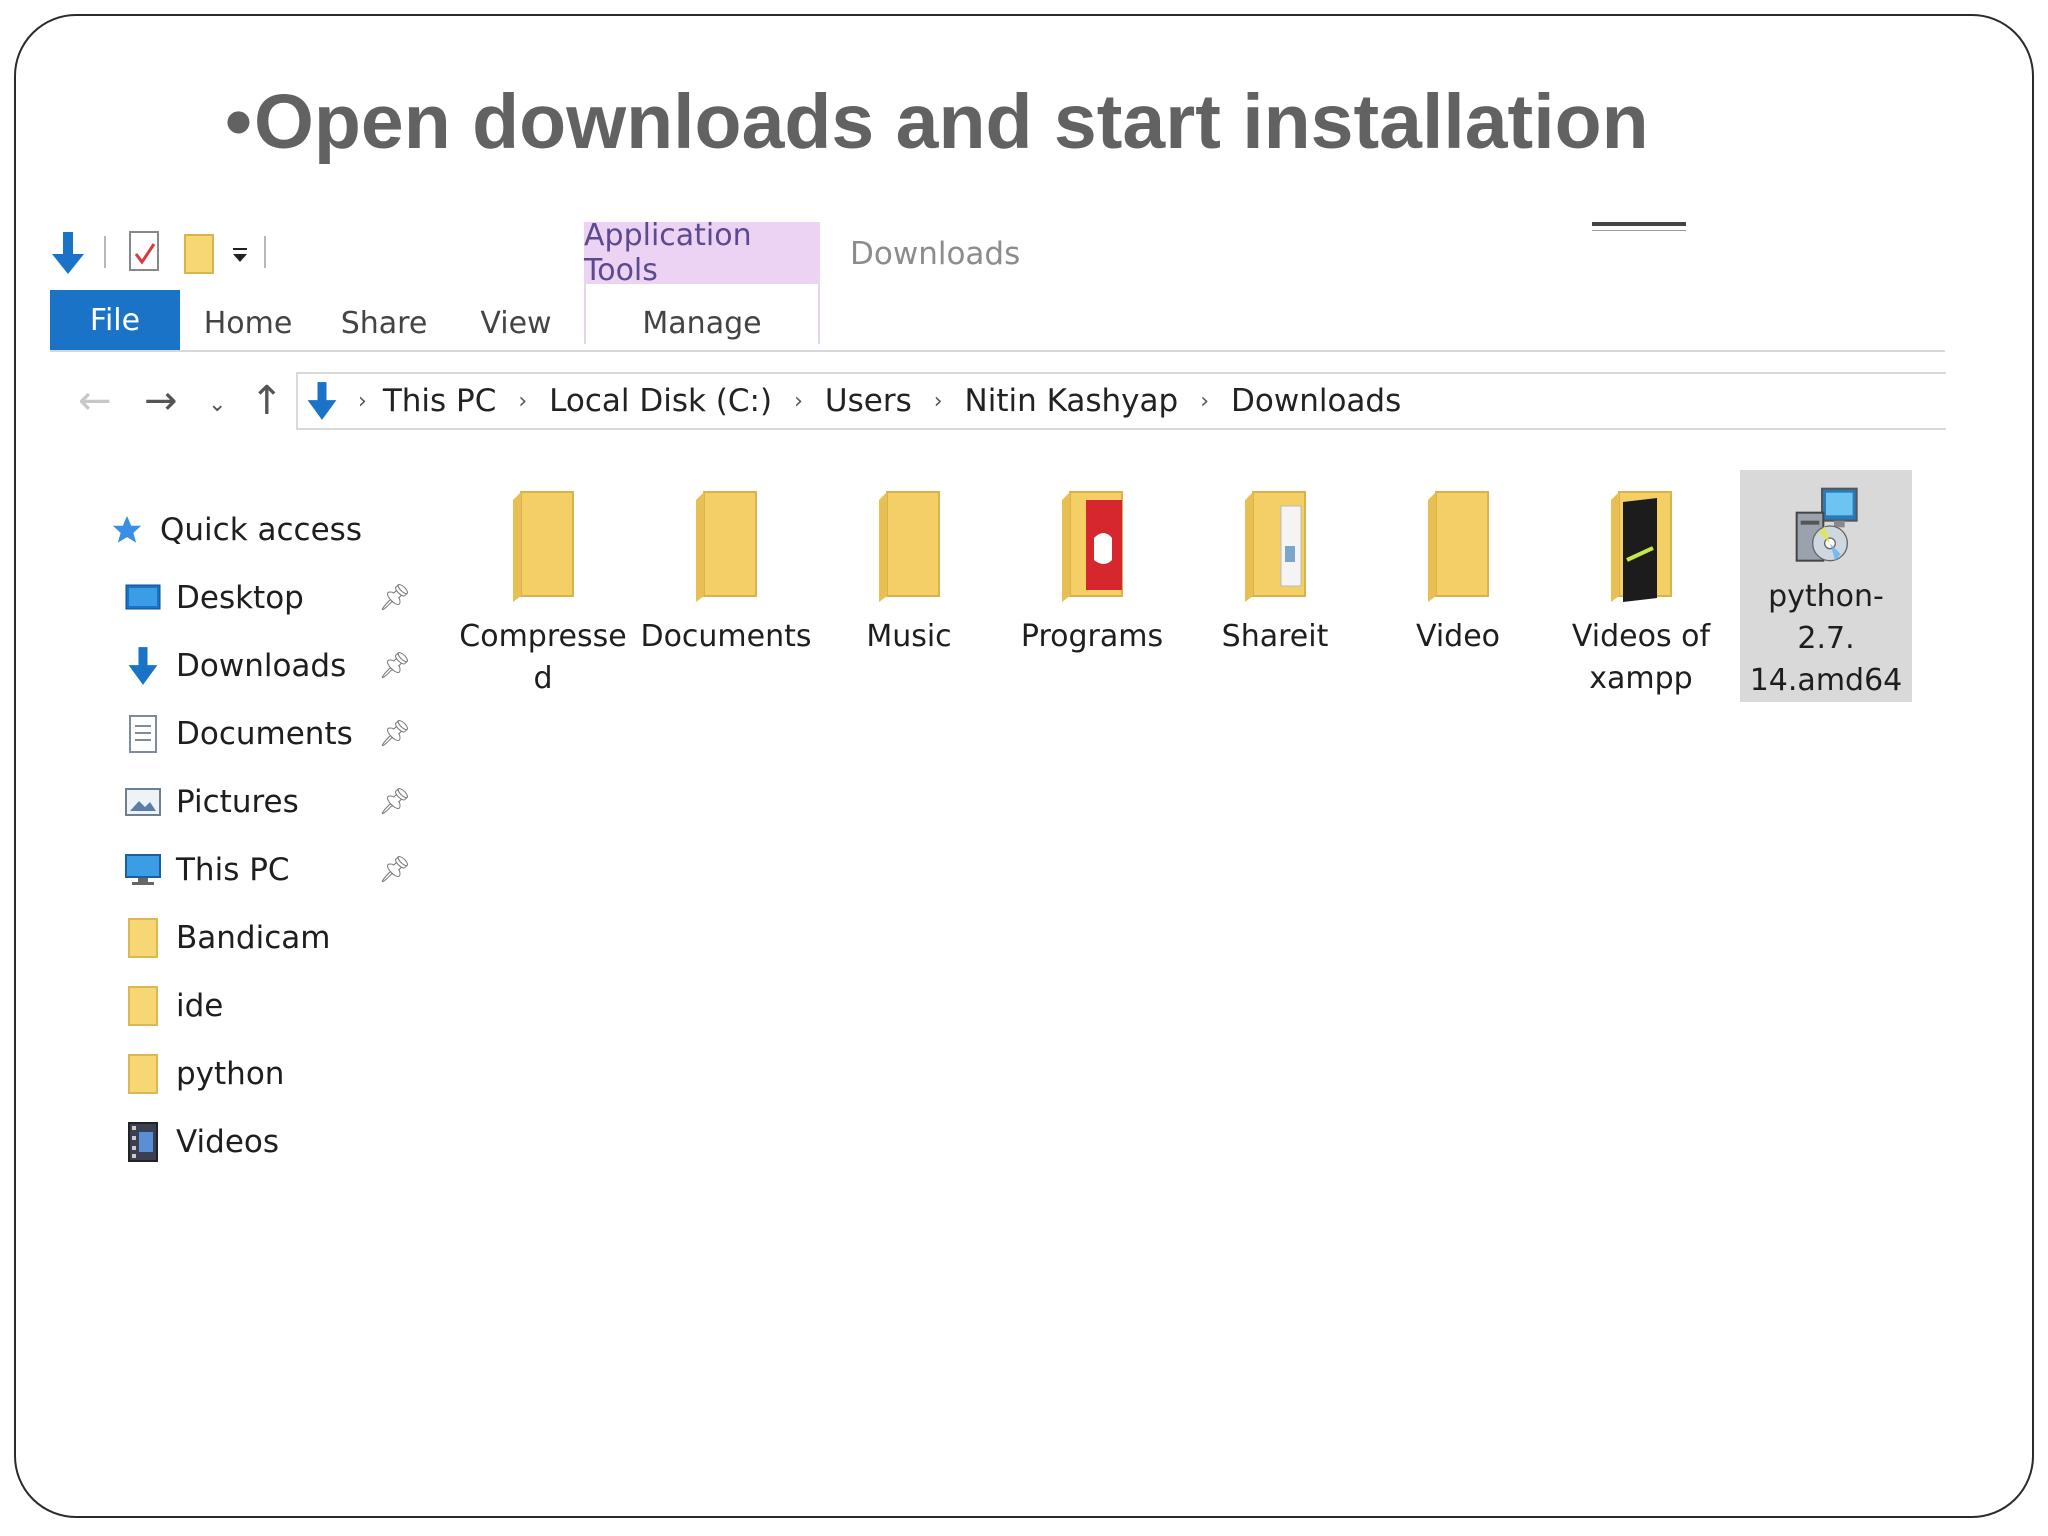 This screenshot has height=1536, width=2048. I want to click on title-text: Open downloads and start installation, so click(951, 122).